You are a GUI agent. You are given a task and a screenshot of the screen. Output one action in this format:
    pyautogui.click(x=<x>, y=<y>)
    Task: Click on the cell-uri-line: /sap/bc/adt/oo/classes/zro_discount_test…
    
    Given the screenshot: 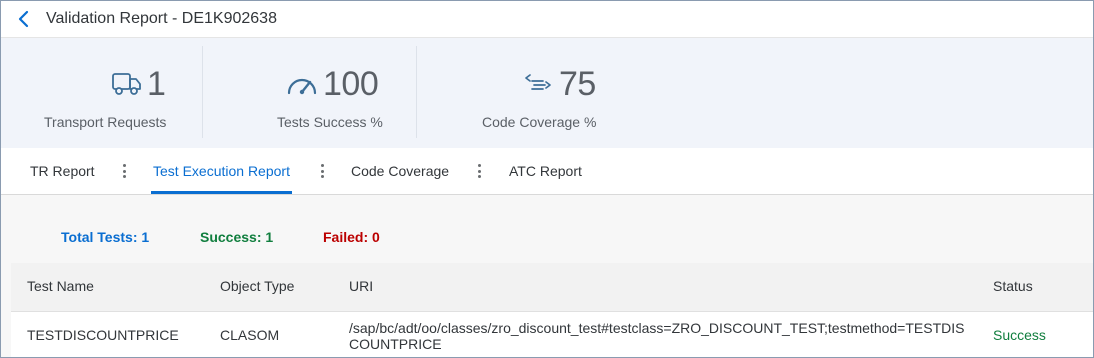 What is the action you would take?
    pyautogui.click(x=657, y=328)
    